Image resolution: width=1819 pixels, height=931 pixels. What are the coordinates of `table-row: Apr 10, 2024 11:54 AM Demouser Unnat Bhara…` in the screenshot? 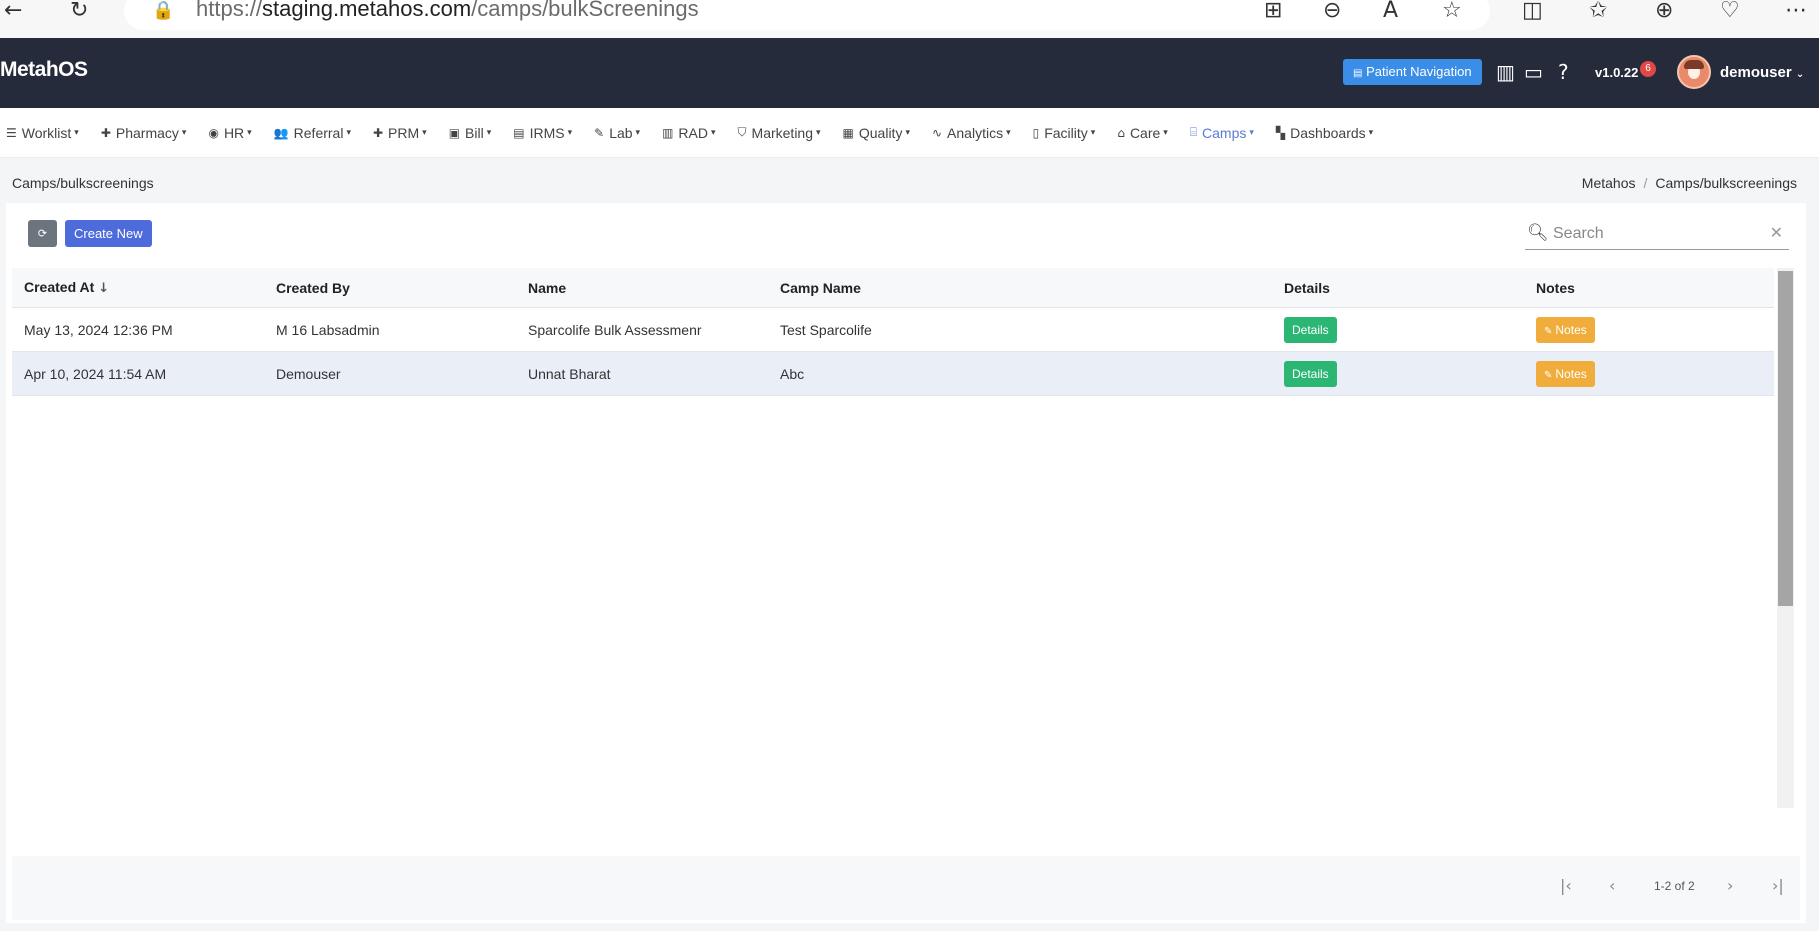 It's located at (893, 374).